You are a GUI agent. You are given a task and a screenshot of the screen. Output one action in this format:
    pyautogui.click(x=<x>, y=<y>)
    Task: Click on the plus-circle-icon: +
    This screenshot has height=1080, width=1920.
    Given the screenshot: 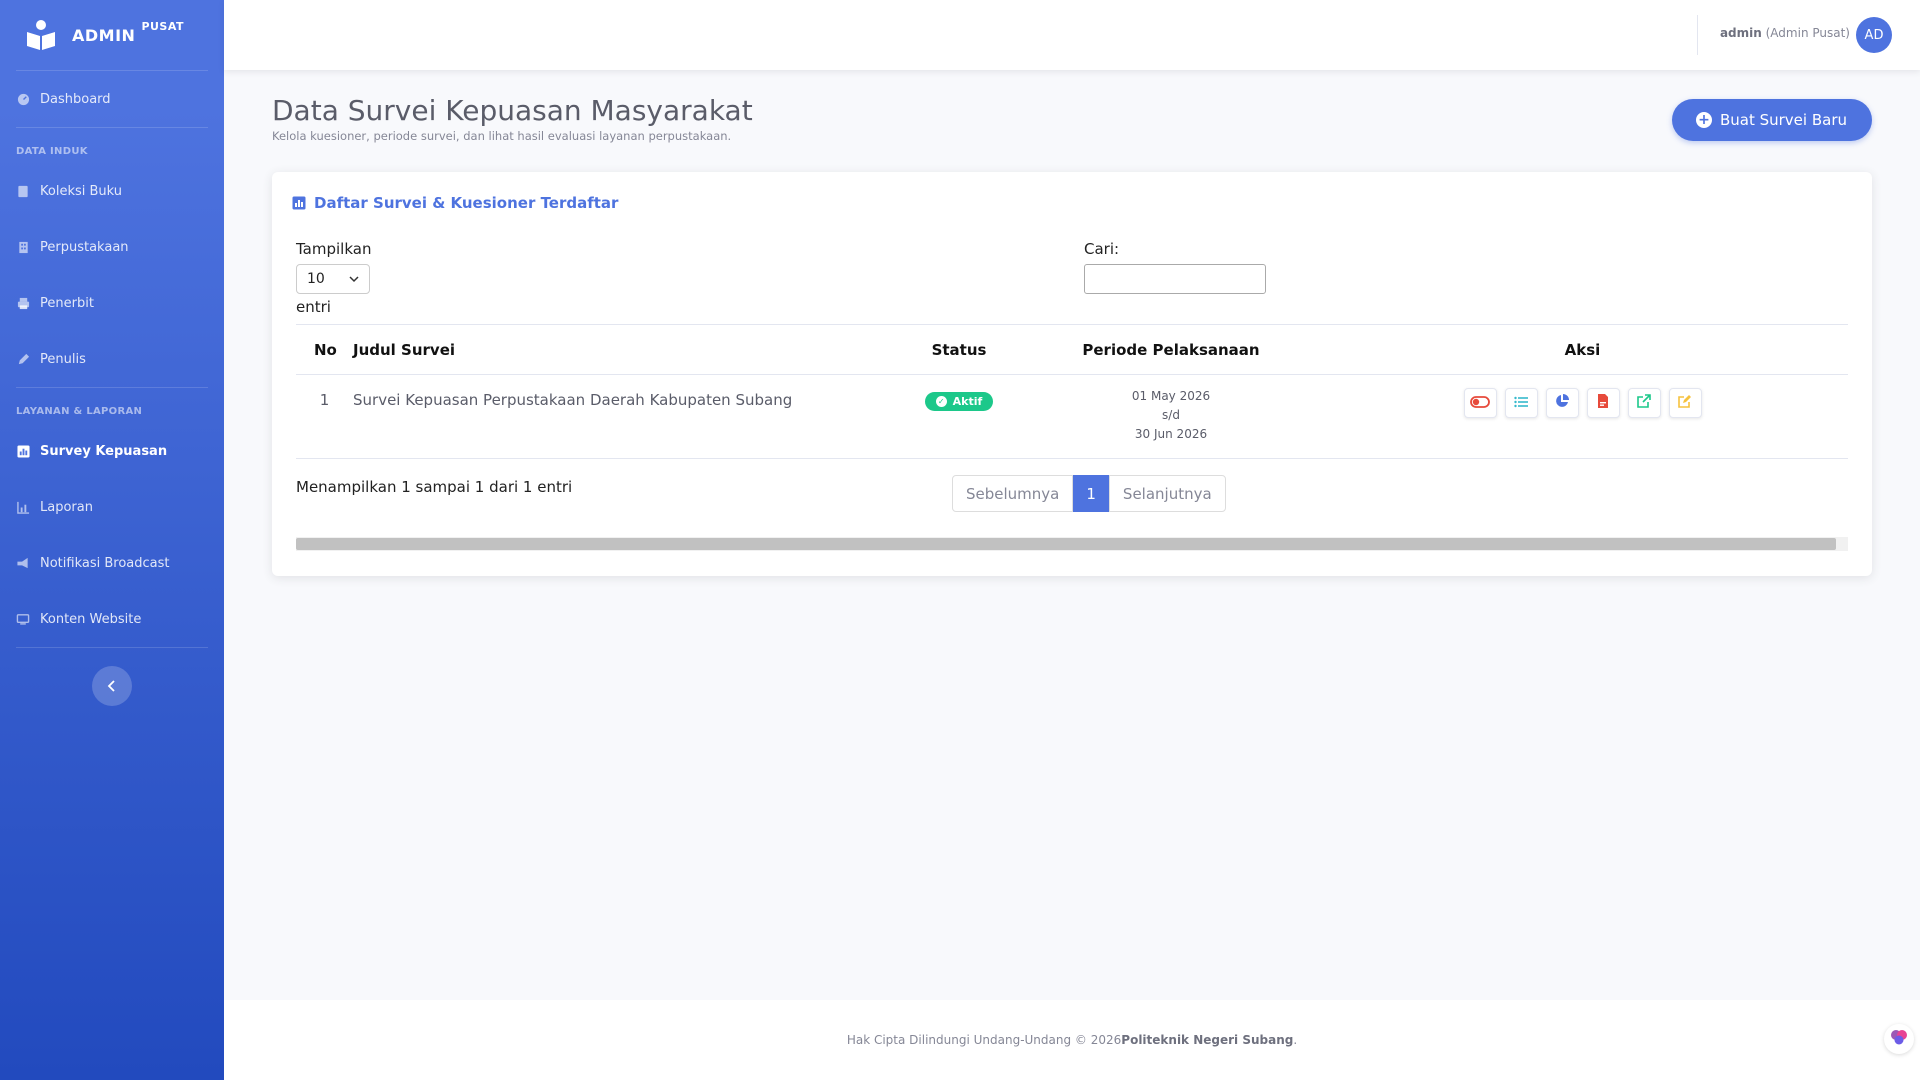 What is the action you would take?
    pyautogui.click(x=1703, y=120)
    